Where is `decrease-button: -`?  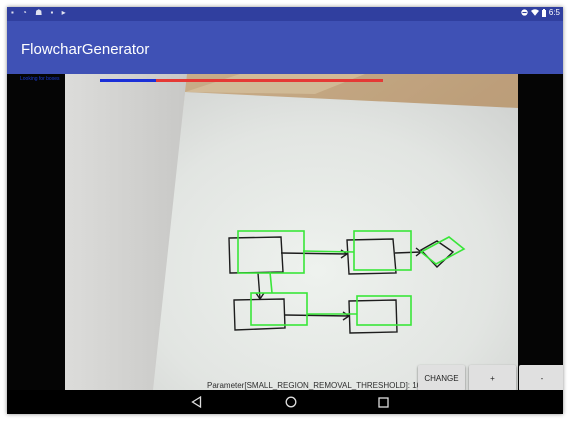 decrease-button: - is located at coordinates (541, 377).